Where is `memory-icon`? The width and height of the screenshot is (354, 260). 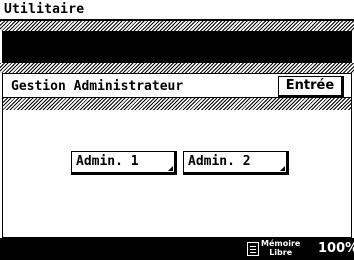
memory-icon is located at coordinates (253, 249).